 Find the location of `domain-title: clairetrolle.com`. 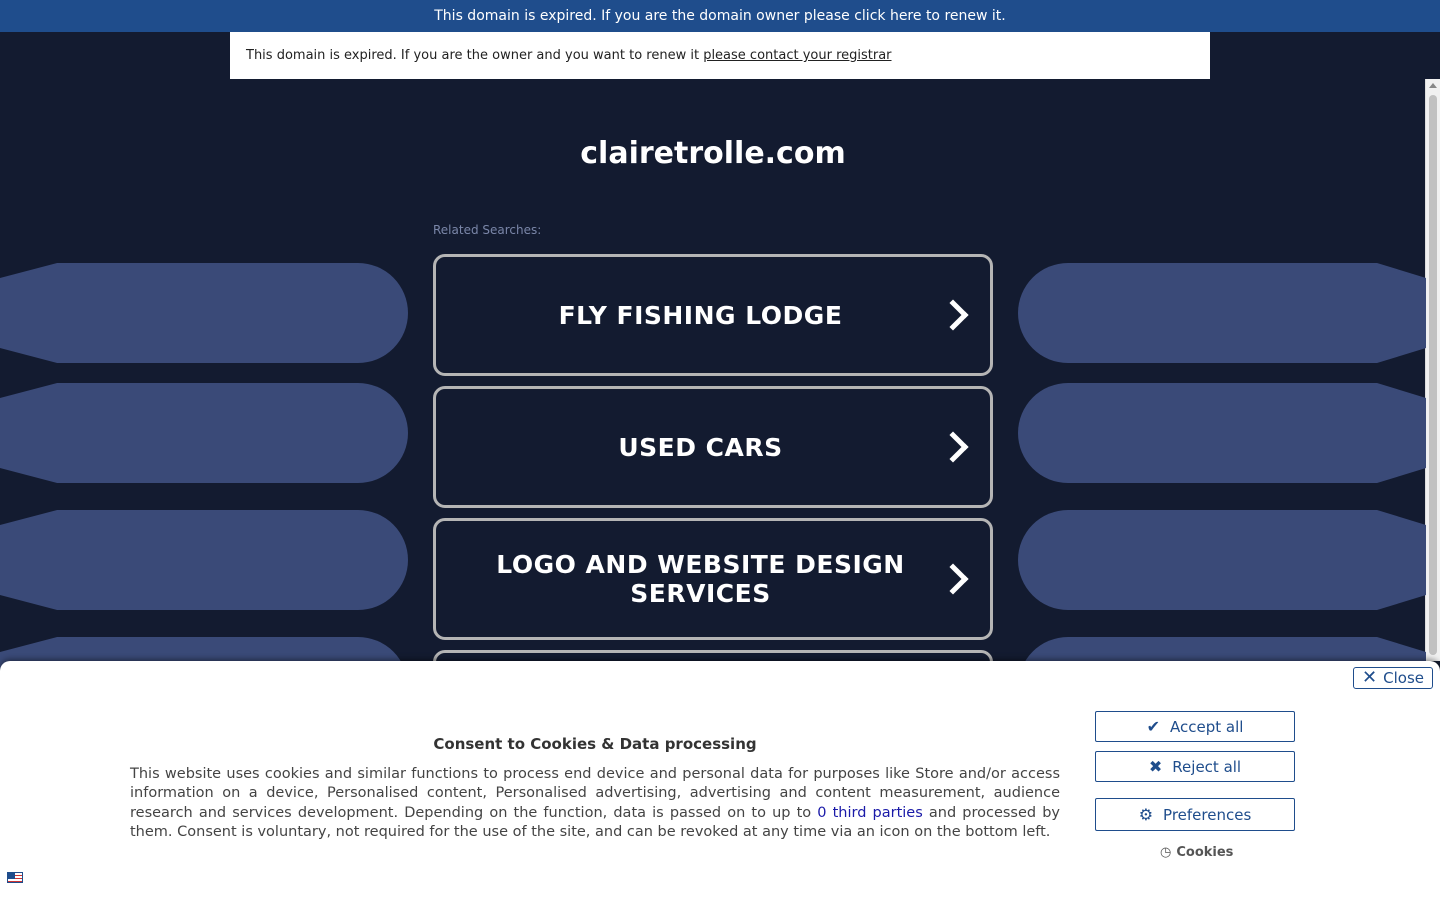

domain-title: clairetrolle.com is located at coordinates (713, 153).